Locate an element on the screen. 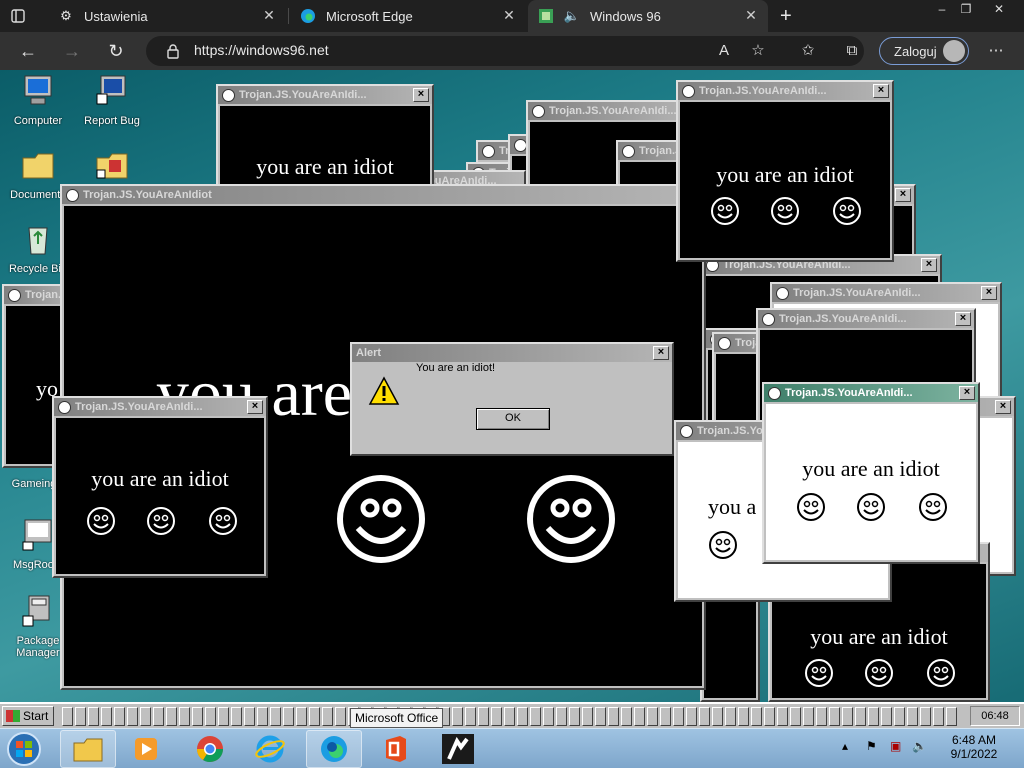 Image resolution: width=1024 pixels, height=768 pixels. taskbar-app-internet-explorer is located at coordinates (270, 749).